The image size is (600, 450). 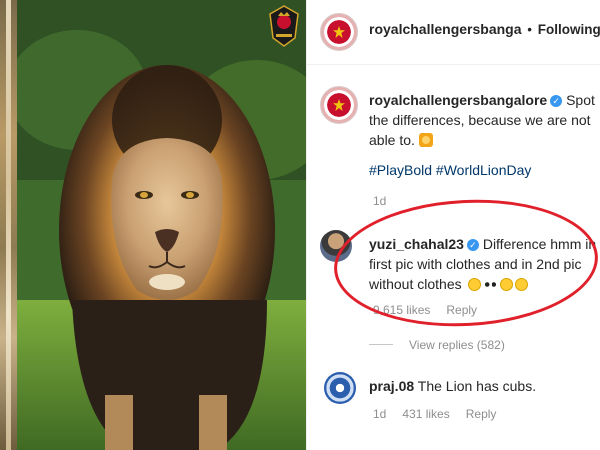 What do you see at coordinates (425, 140) in the screenshot?
I see `lion-emoji-icon` at bounding box center [425, 140].